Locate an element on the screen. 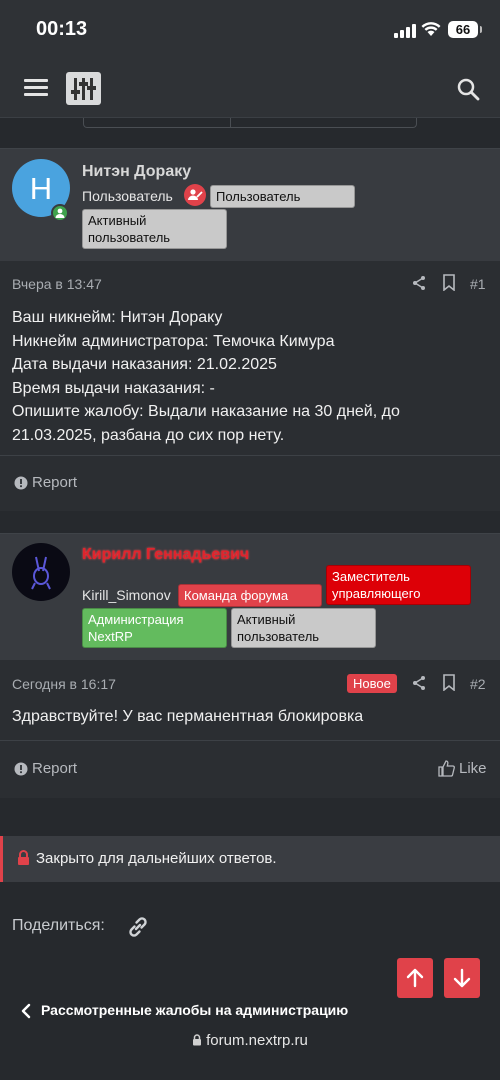 Image resolution: width=500 pixels, height=1080 pixels. badge-forum-team: Команда форума is located at coordinates (250, 595).